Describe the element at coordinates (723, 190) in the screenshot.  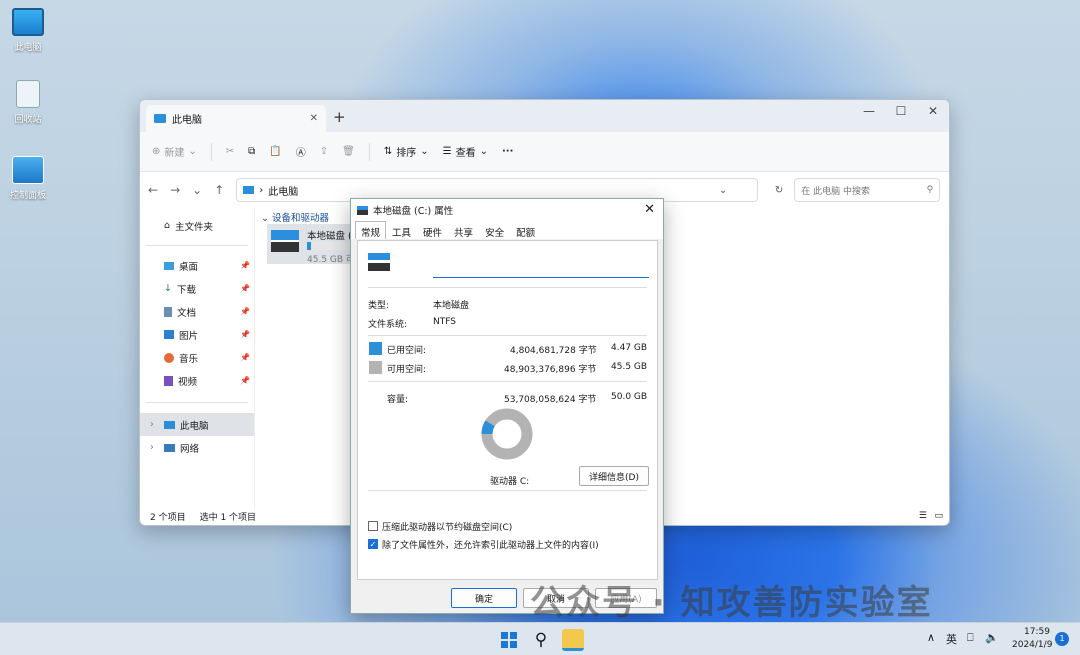
I see `address-dropdown-icon: ⌄` at that location.